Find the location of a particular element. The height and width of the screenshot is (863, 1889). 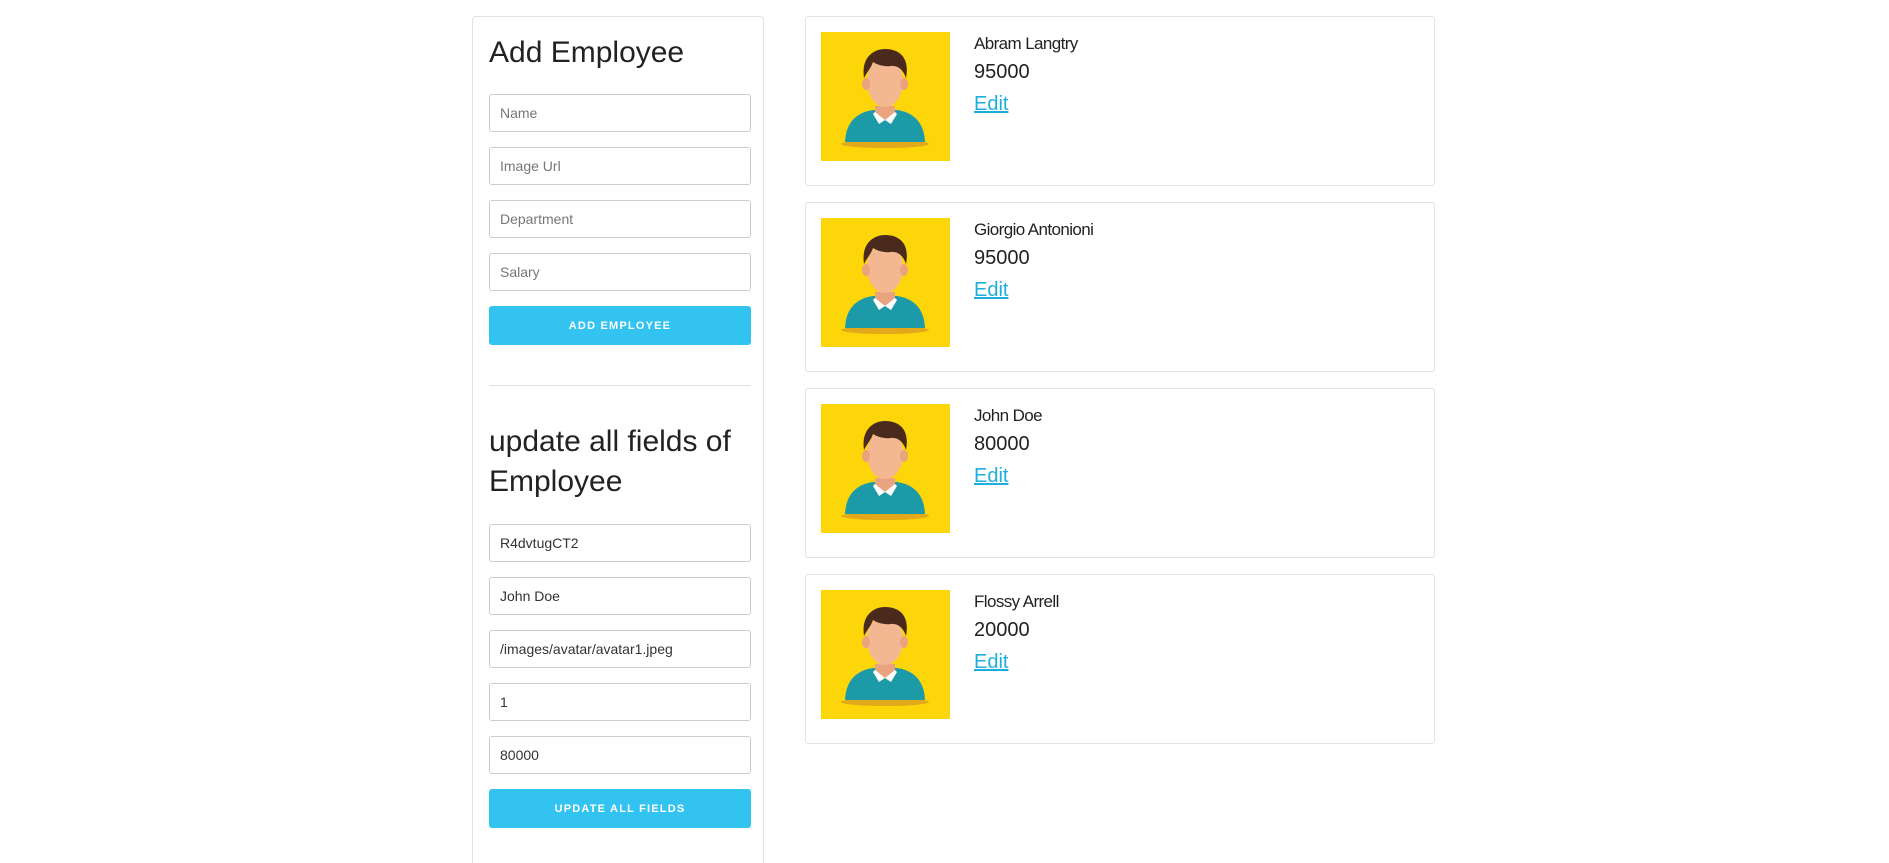

department-input is located at coordinates (620, 219).